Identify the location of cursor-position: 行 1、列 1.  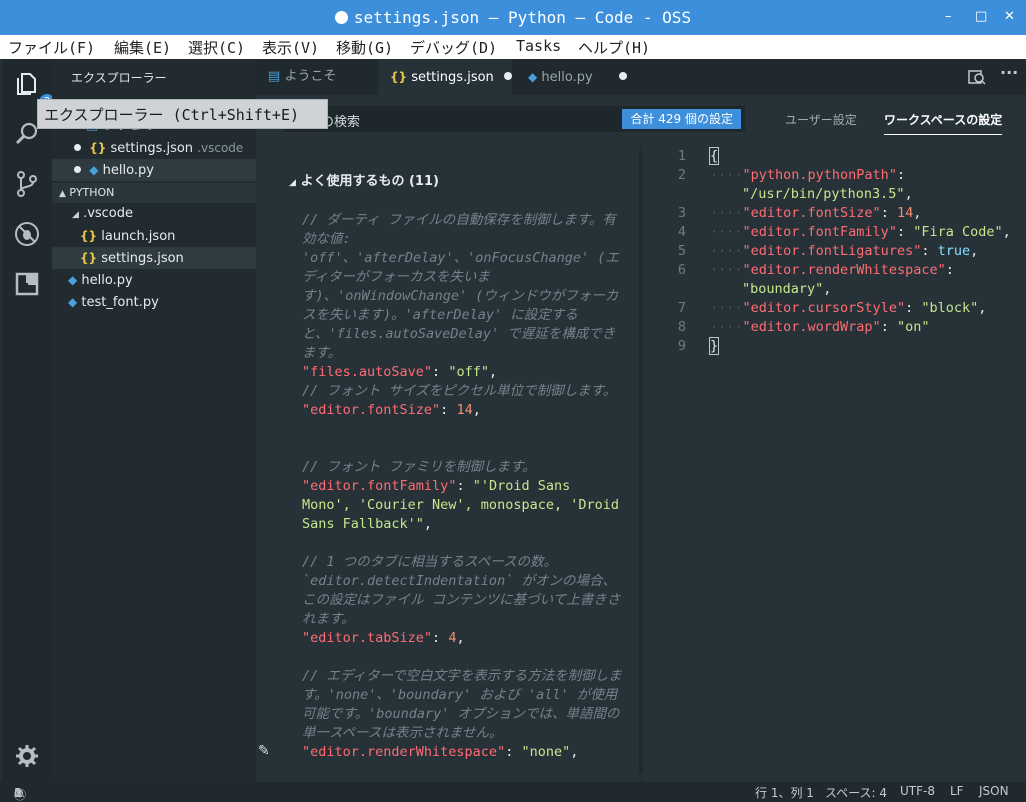
(784, 792).